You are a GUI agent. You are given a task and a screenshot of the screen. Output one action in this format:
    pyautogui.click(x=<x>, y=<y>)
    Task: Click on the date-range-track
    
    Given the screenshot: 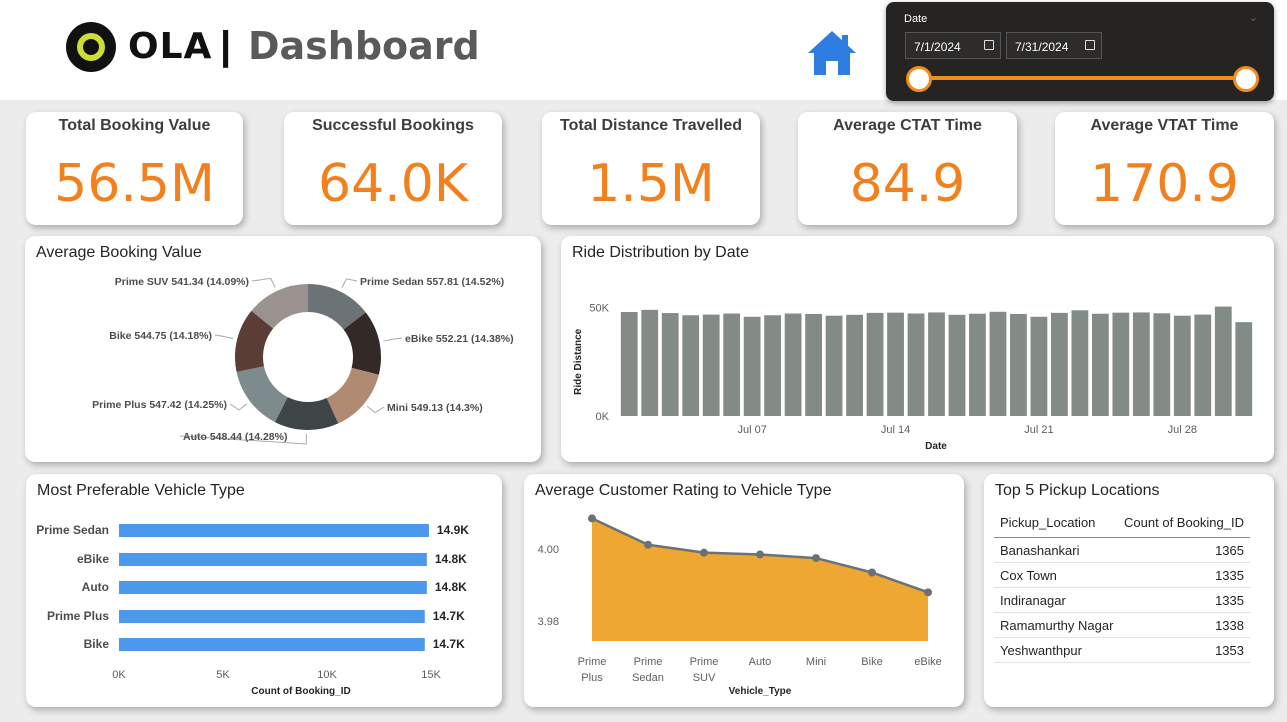 What is the action you would take?
    pyautogui.click(x=1082, y=78)
    